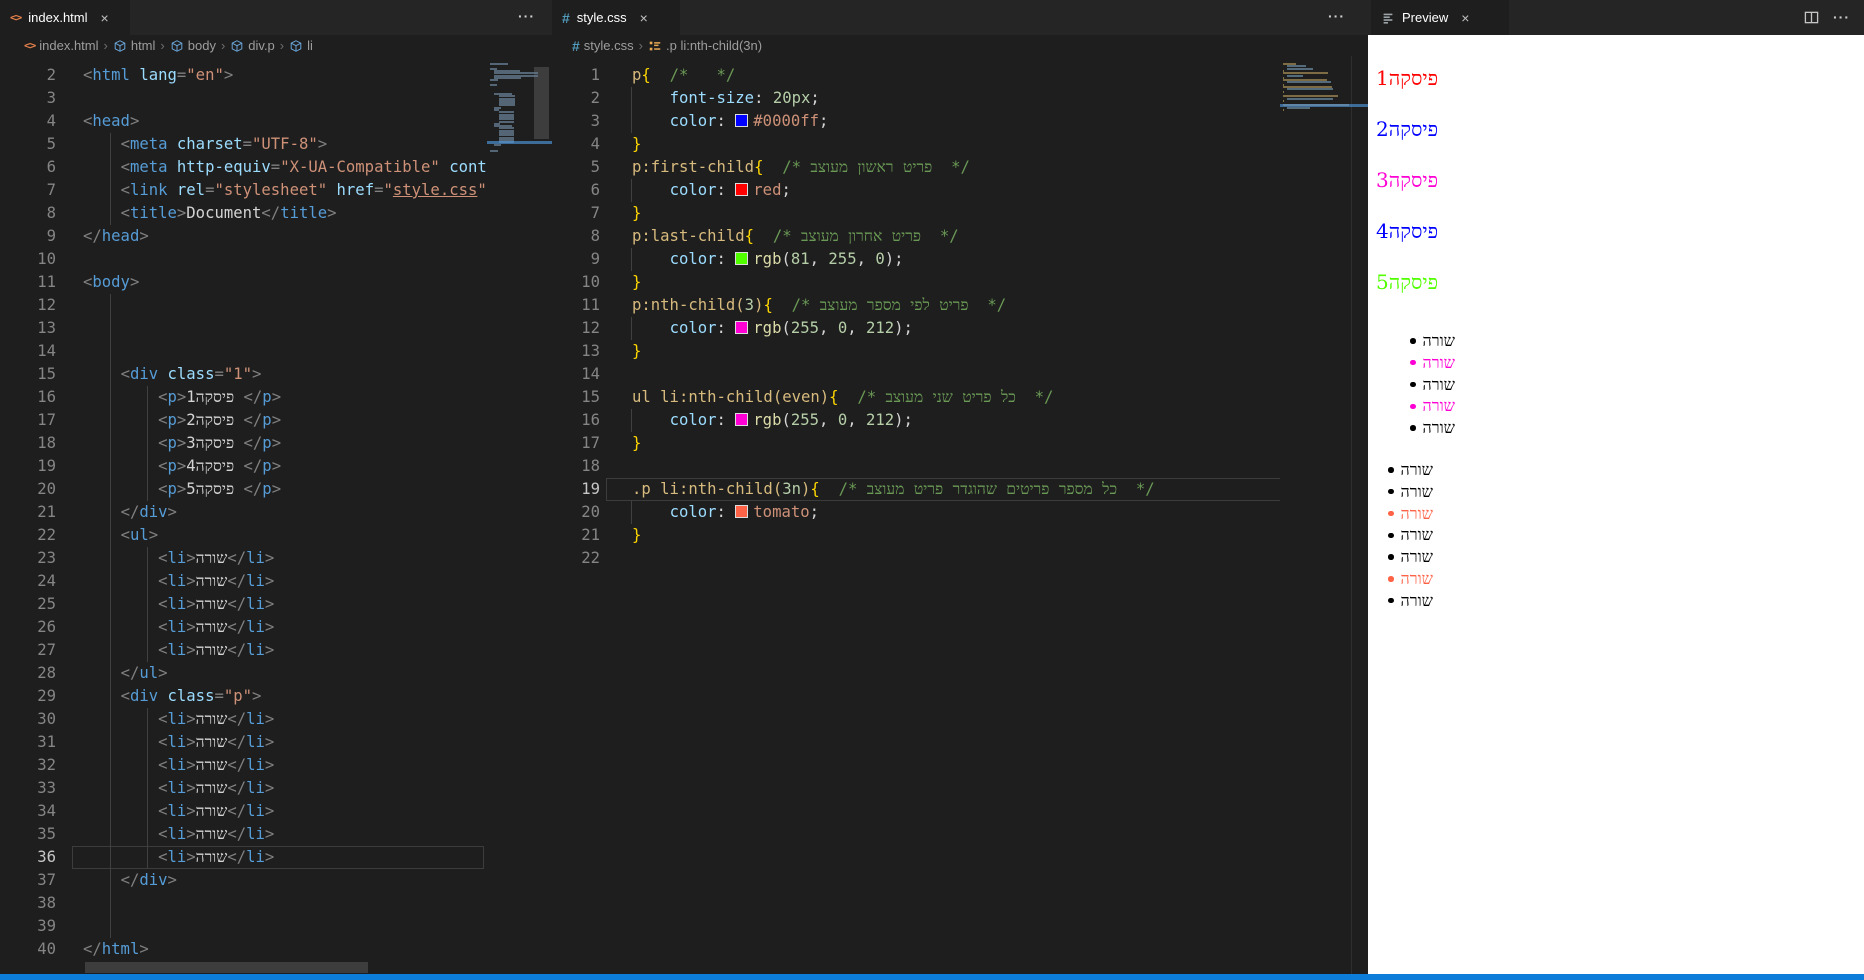 The height and width of the screenshot is (980, 1864). I want to click on code-line: p{ /* */, so click(683, 75).